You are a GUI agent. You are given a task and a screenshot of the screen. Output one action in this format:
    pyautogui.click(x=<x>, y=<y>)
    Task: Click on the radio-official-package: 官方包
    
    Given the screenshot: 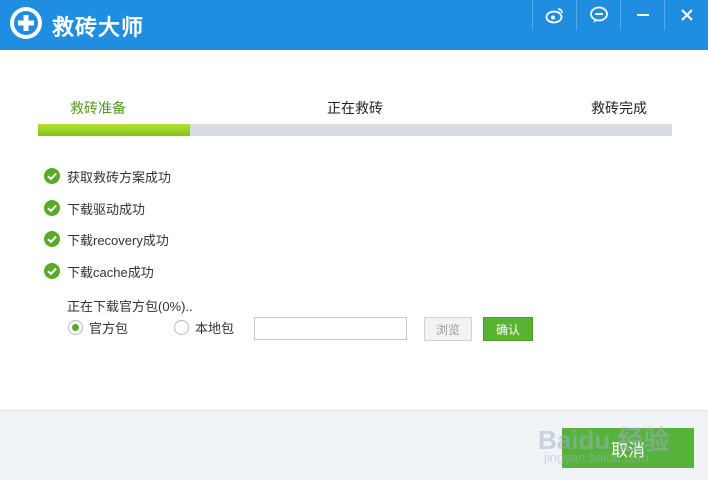 What is the action you would take?
    pyautogui.click(x=98, y=327)
    